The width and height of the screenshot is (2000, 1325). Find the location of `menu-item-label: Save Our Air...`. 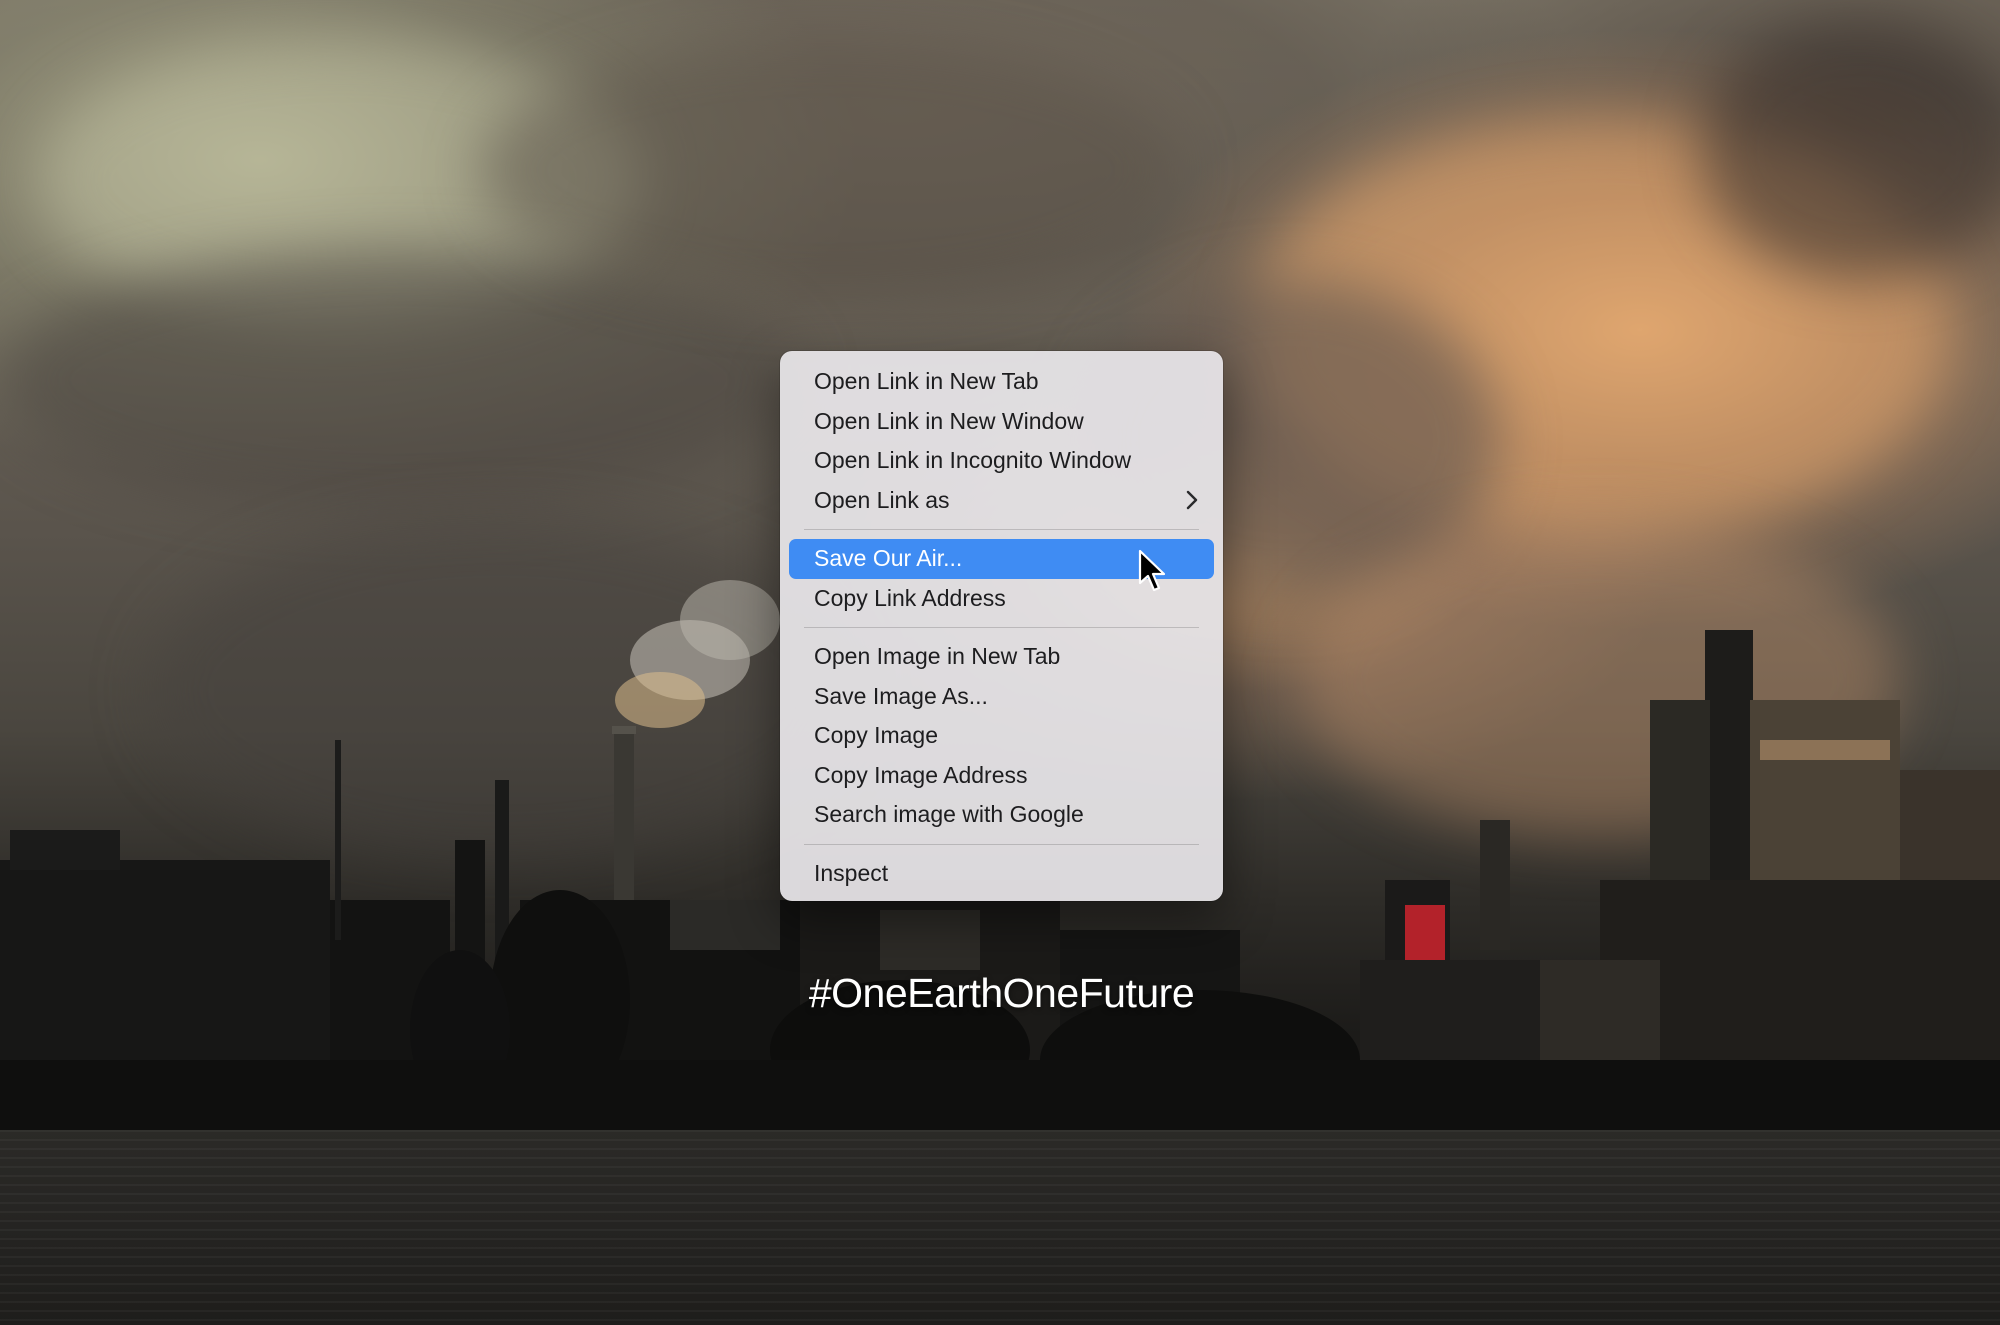

menu-item-label: Save Our Air... is located at coordinates (888, 558).